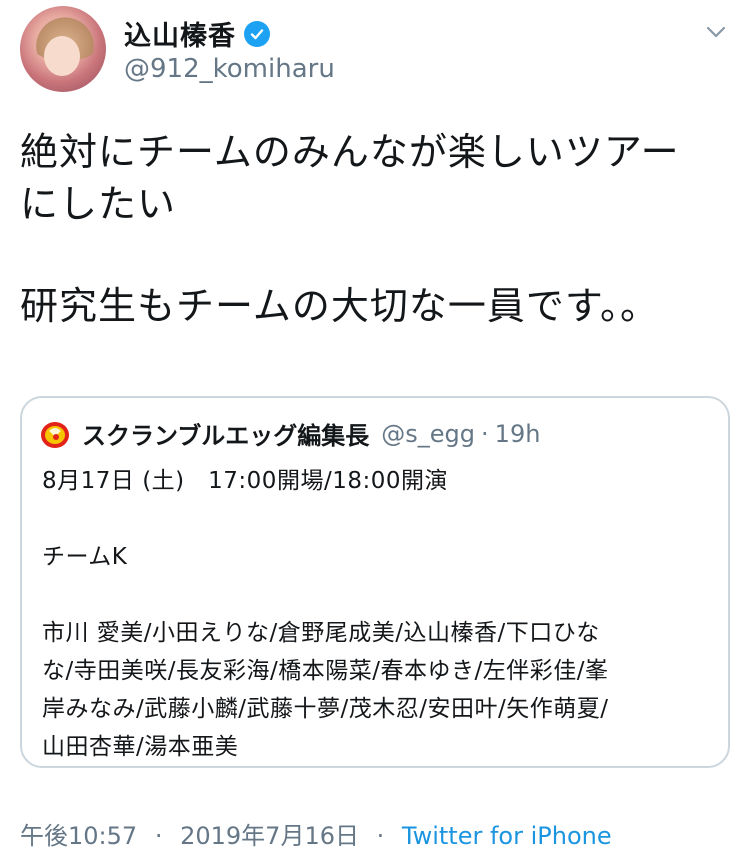  Describe the element at coordinates (55, 434) in the screenshot. I see `egg-logo-icon` at that location.